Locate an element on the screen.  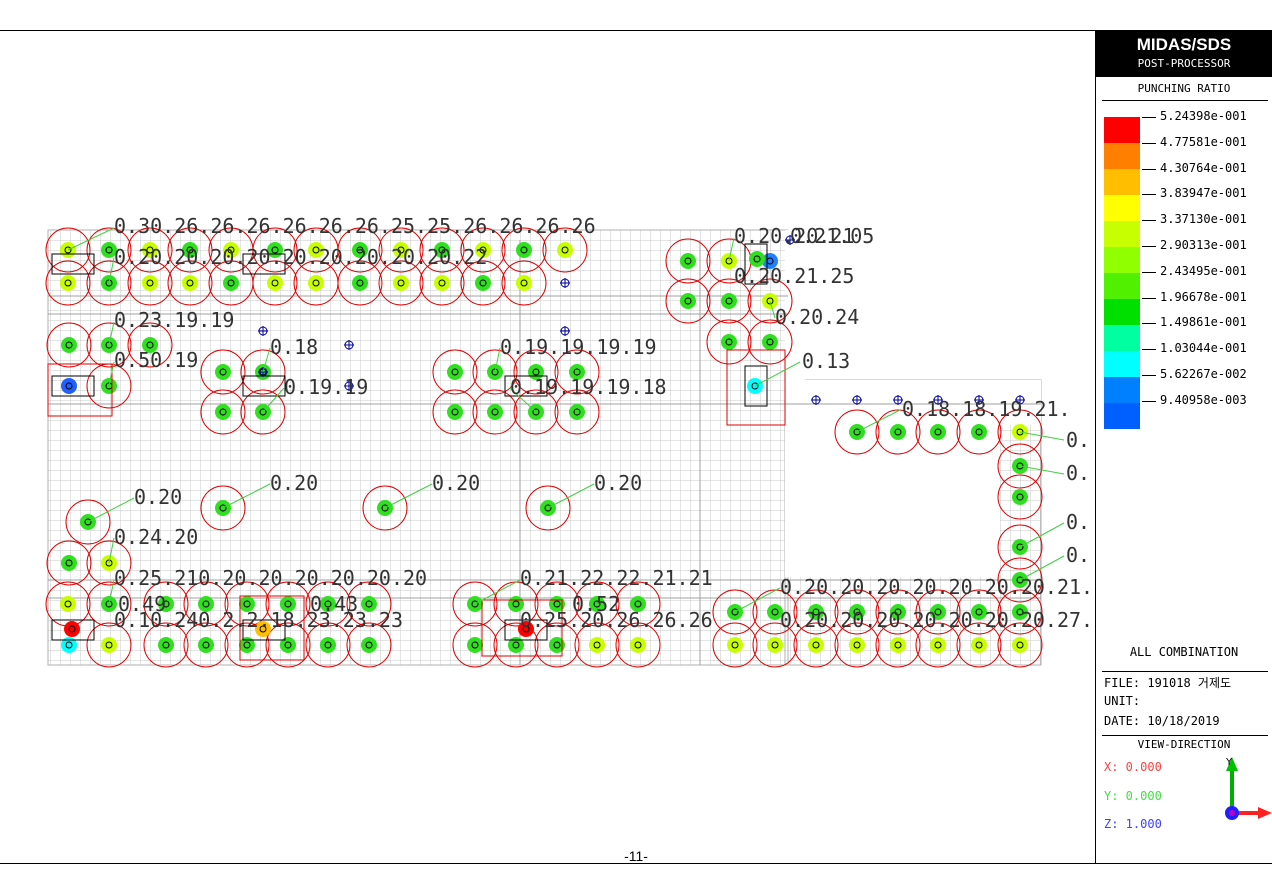
axis-triad-icon: Y is located at coordinates (1248, 788).